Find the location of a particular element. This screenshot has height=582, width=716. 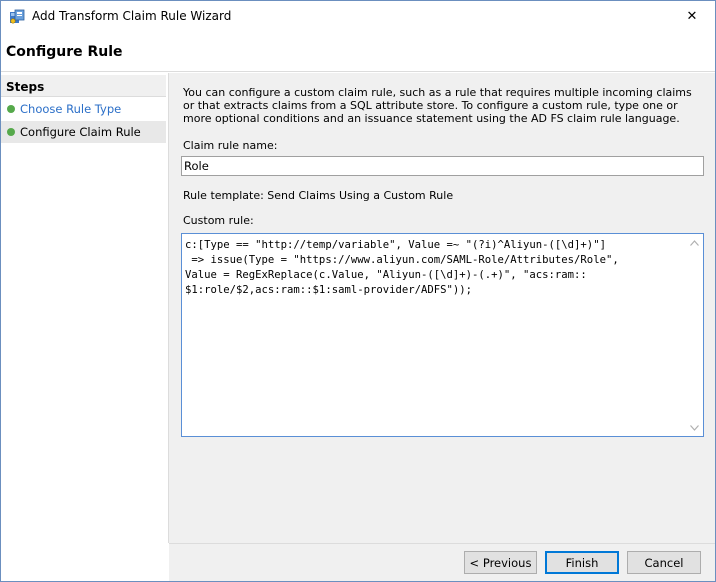

title-bar: Add Transform Claim Rule Wizard ✕ is located at coordinates (358, 16).